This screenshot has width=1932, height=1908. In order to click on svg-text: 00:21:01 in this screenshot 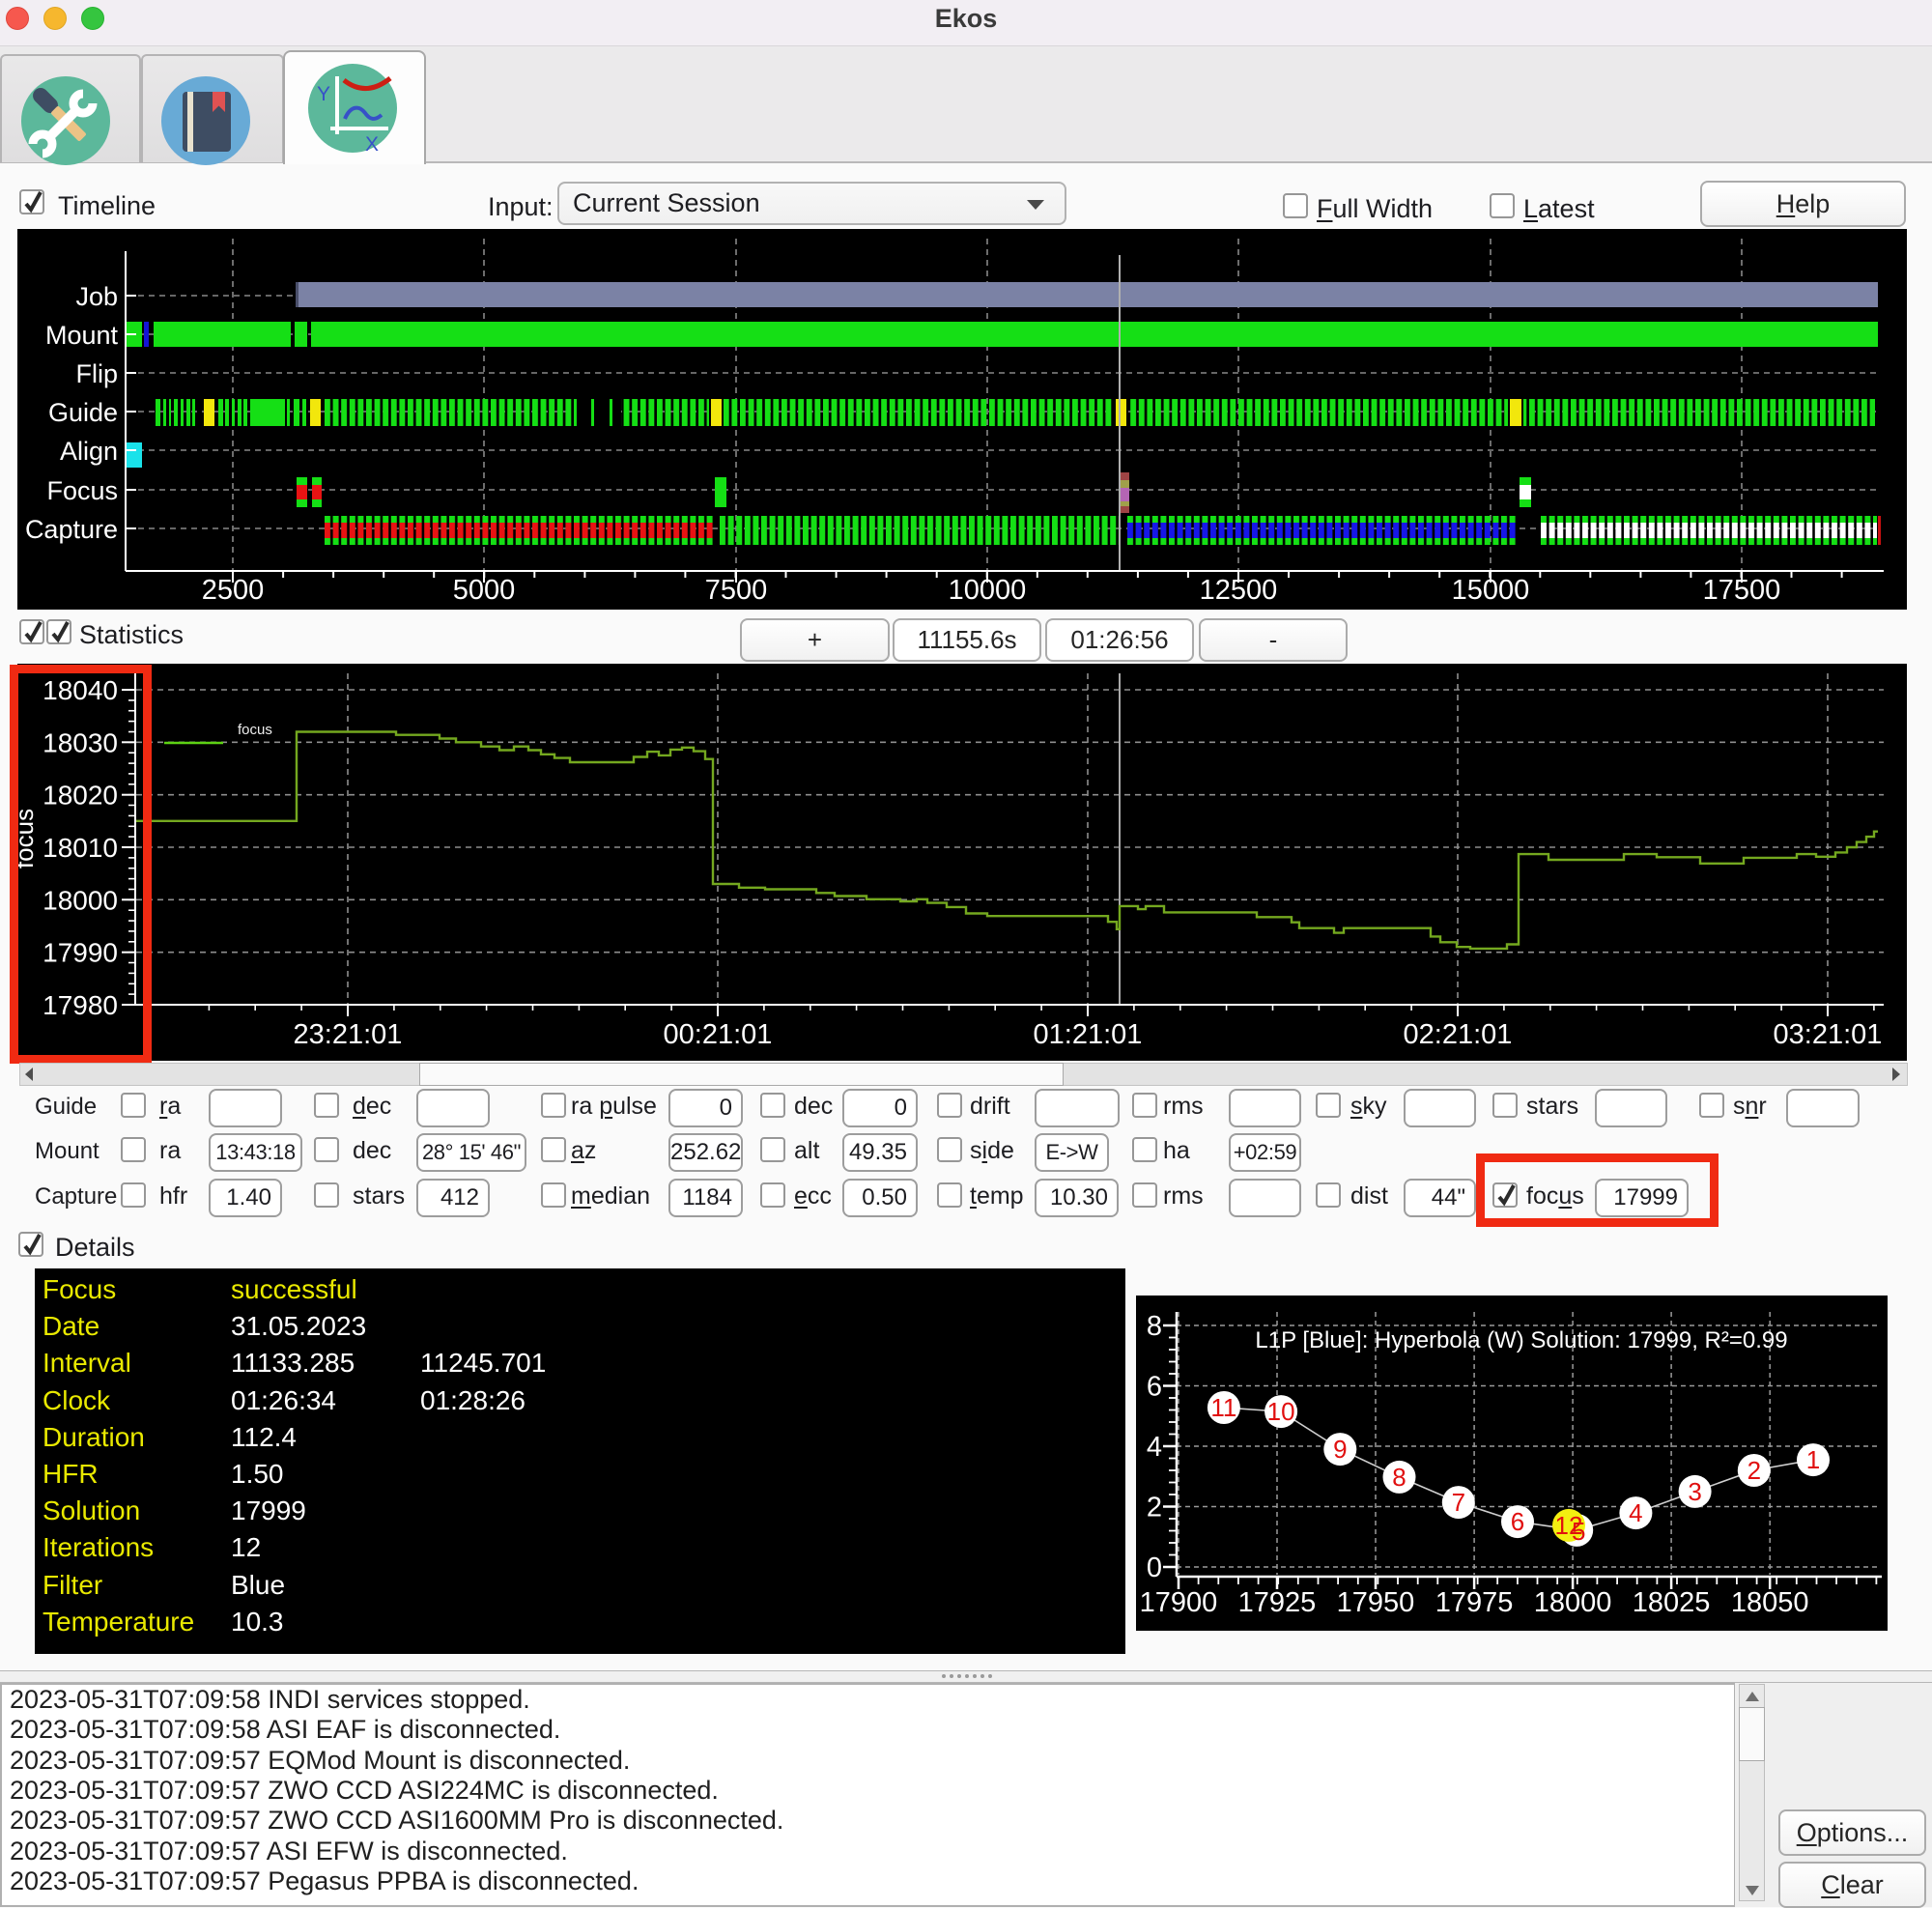, I will do `click(718, 1035)`.